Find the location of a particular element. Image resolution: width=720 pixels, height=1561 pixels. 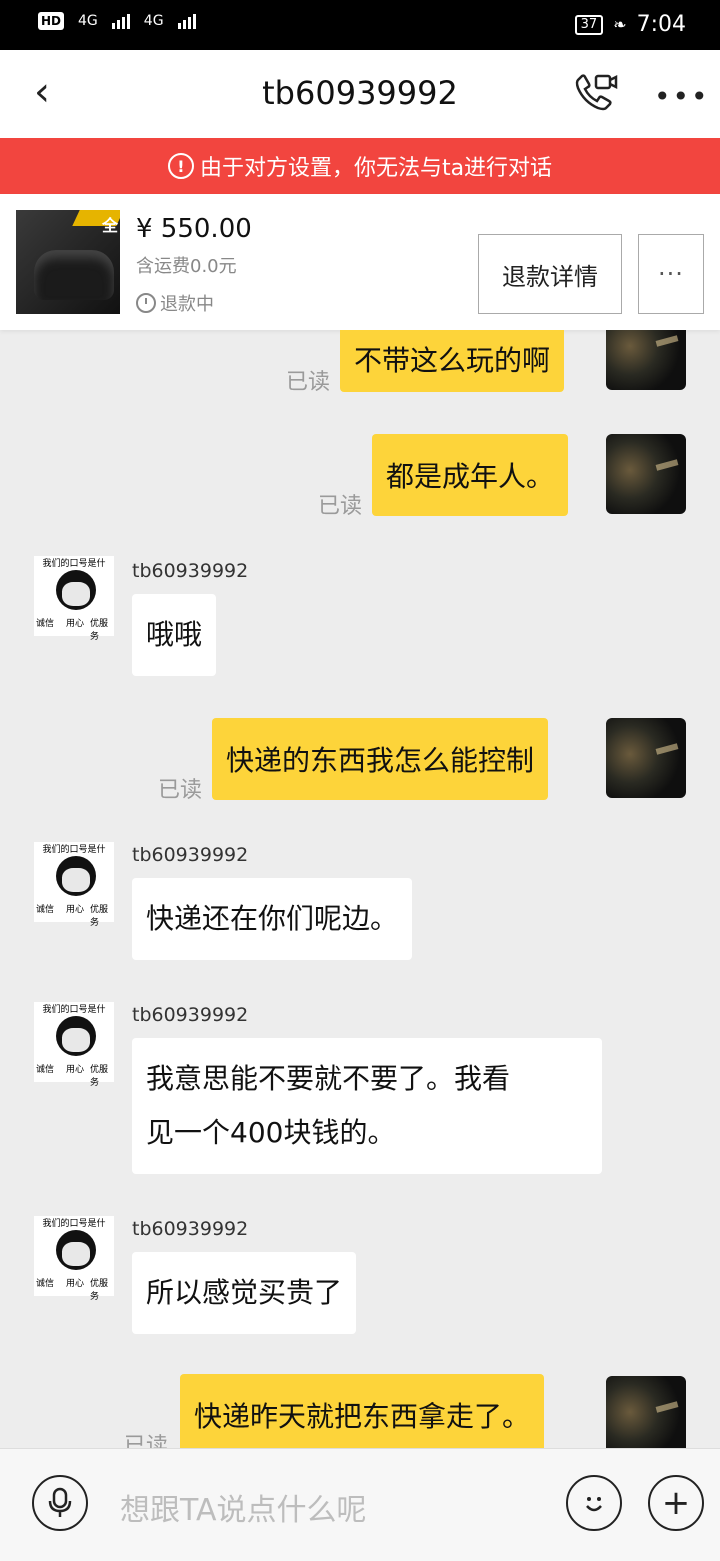

video-call-icon is located at coordinates (594, 94).